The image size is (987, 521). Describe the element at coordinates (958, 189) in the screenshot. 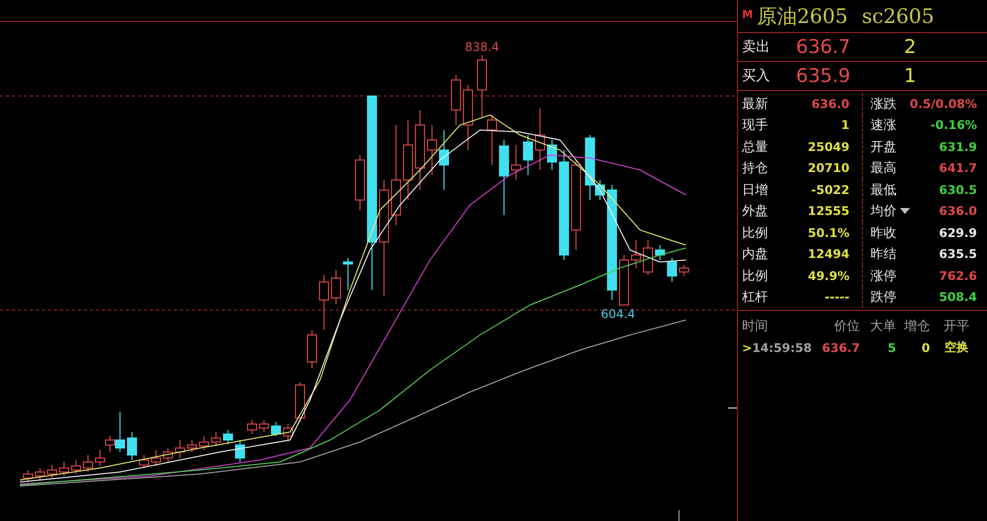

I see `stat-value: 630.5` at that location.